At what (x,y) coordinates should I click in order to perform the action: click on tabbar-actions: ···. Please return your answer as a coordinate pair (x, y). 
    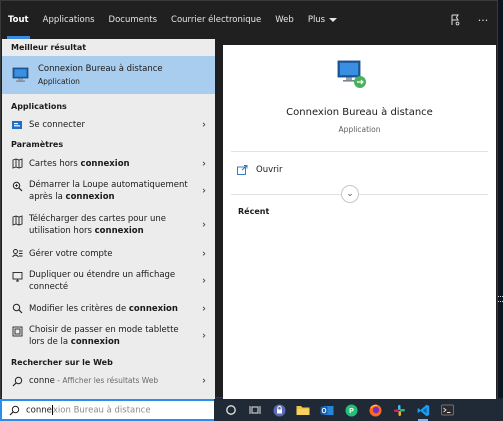
    Looking at the image, I should click on (469, 20).